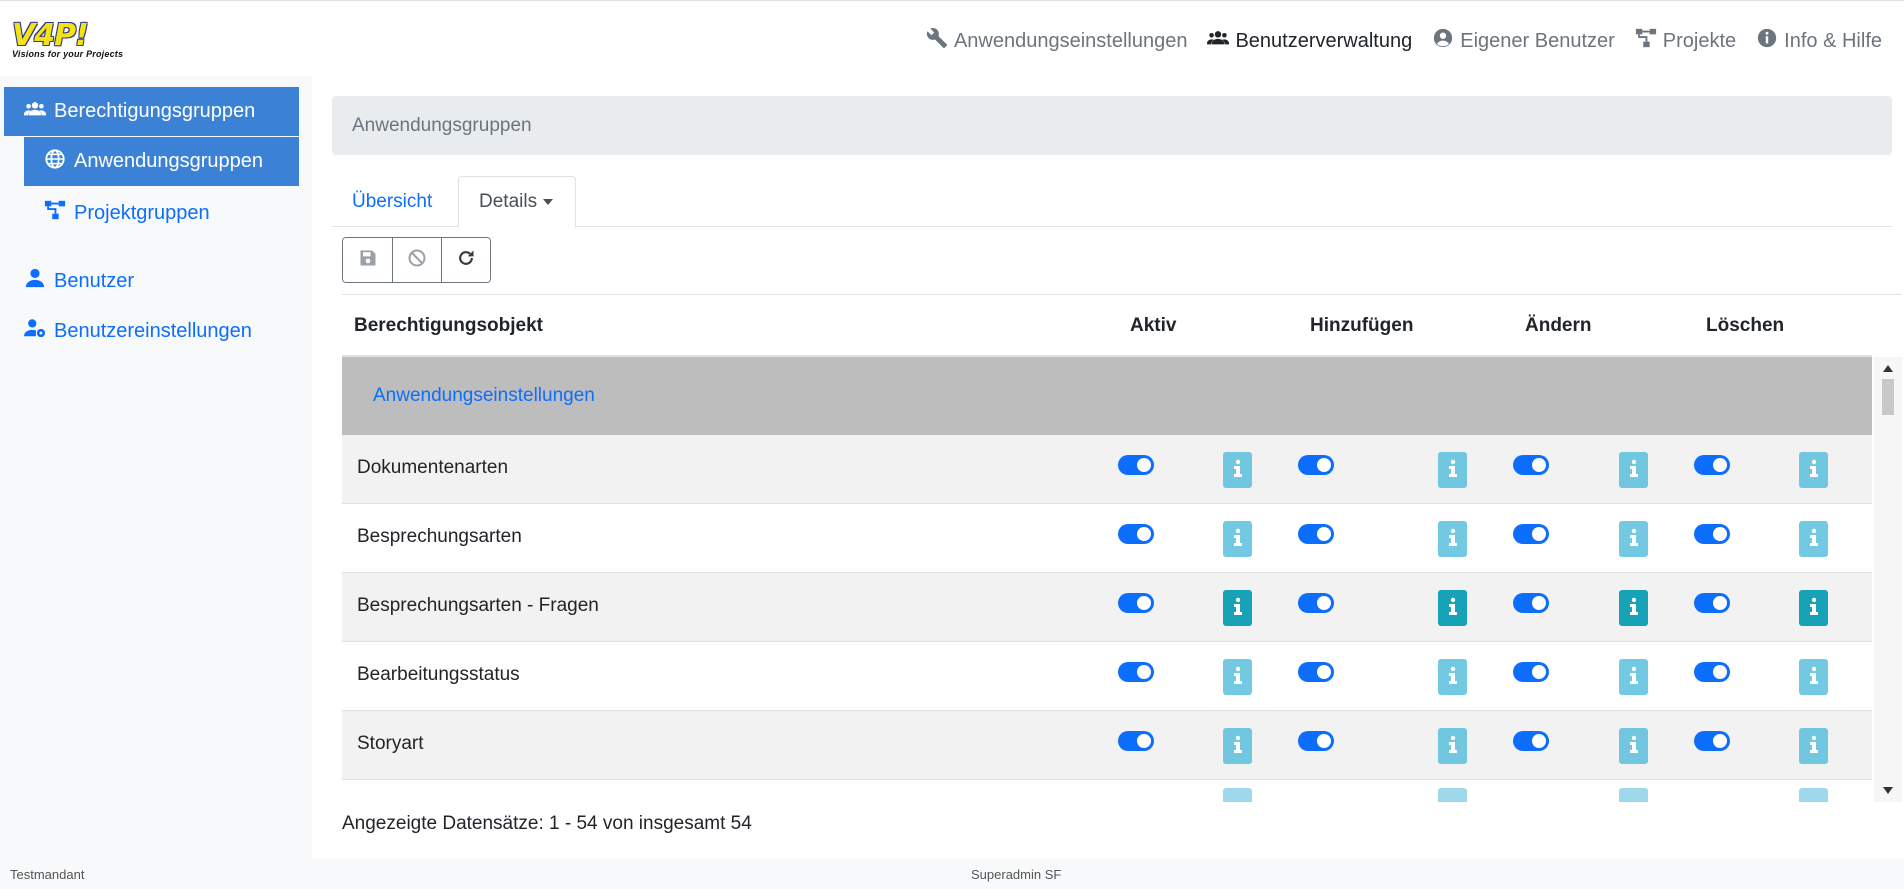 The image size is (1904, 889). Describe the element at coordinates (1112, 202) in the screenshot. I see `tab-bar: Übersicht Details` at that location.